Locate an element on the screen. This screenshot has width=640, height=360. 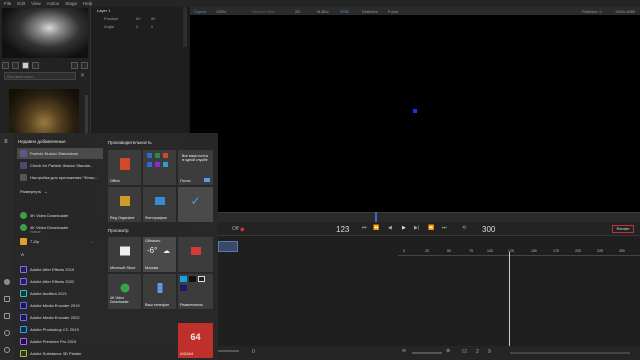
hamburger-icon: ≡ is located at coordinates (6, 142).